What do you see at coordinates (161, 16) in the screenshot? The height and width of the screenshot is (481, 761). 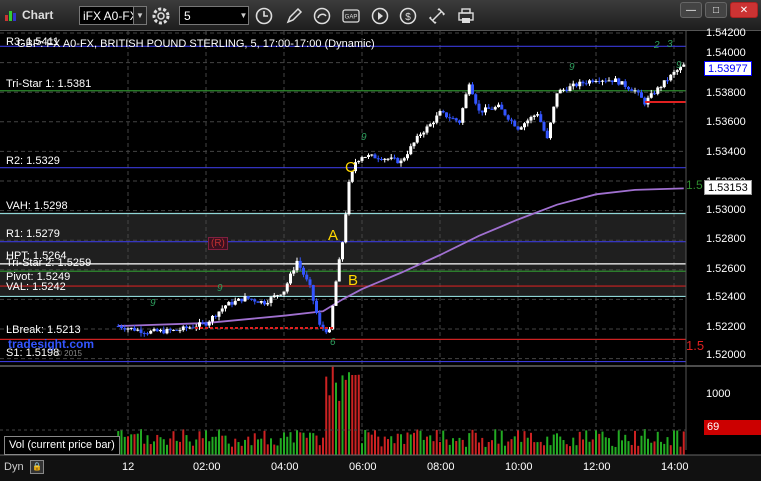 I see `gear-icon` at bounding box center [161, 16].